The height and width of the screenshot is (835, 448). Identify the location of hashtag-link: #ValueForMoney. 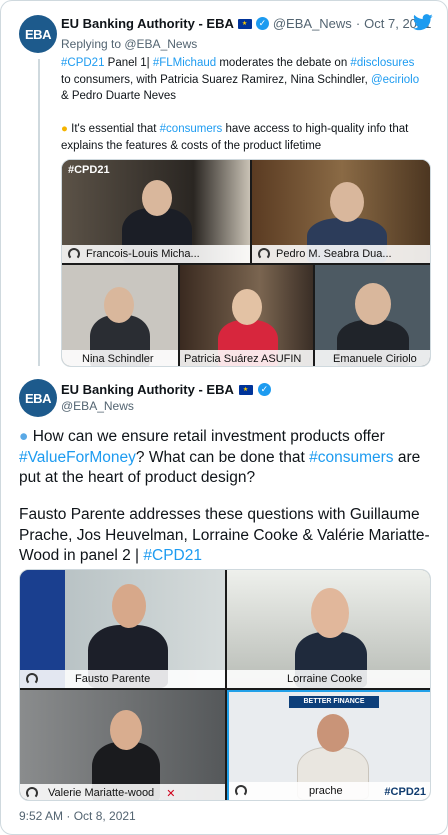
(77, 457).